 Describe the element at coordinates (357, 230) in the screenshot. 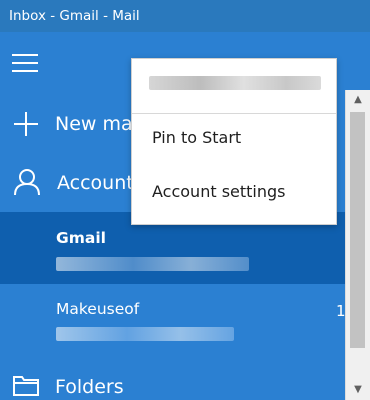

I see `scrollbar-thumb` at that location.